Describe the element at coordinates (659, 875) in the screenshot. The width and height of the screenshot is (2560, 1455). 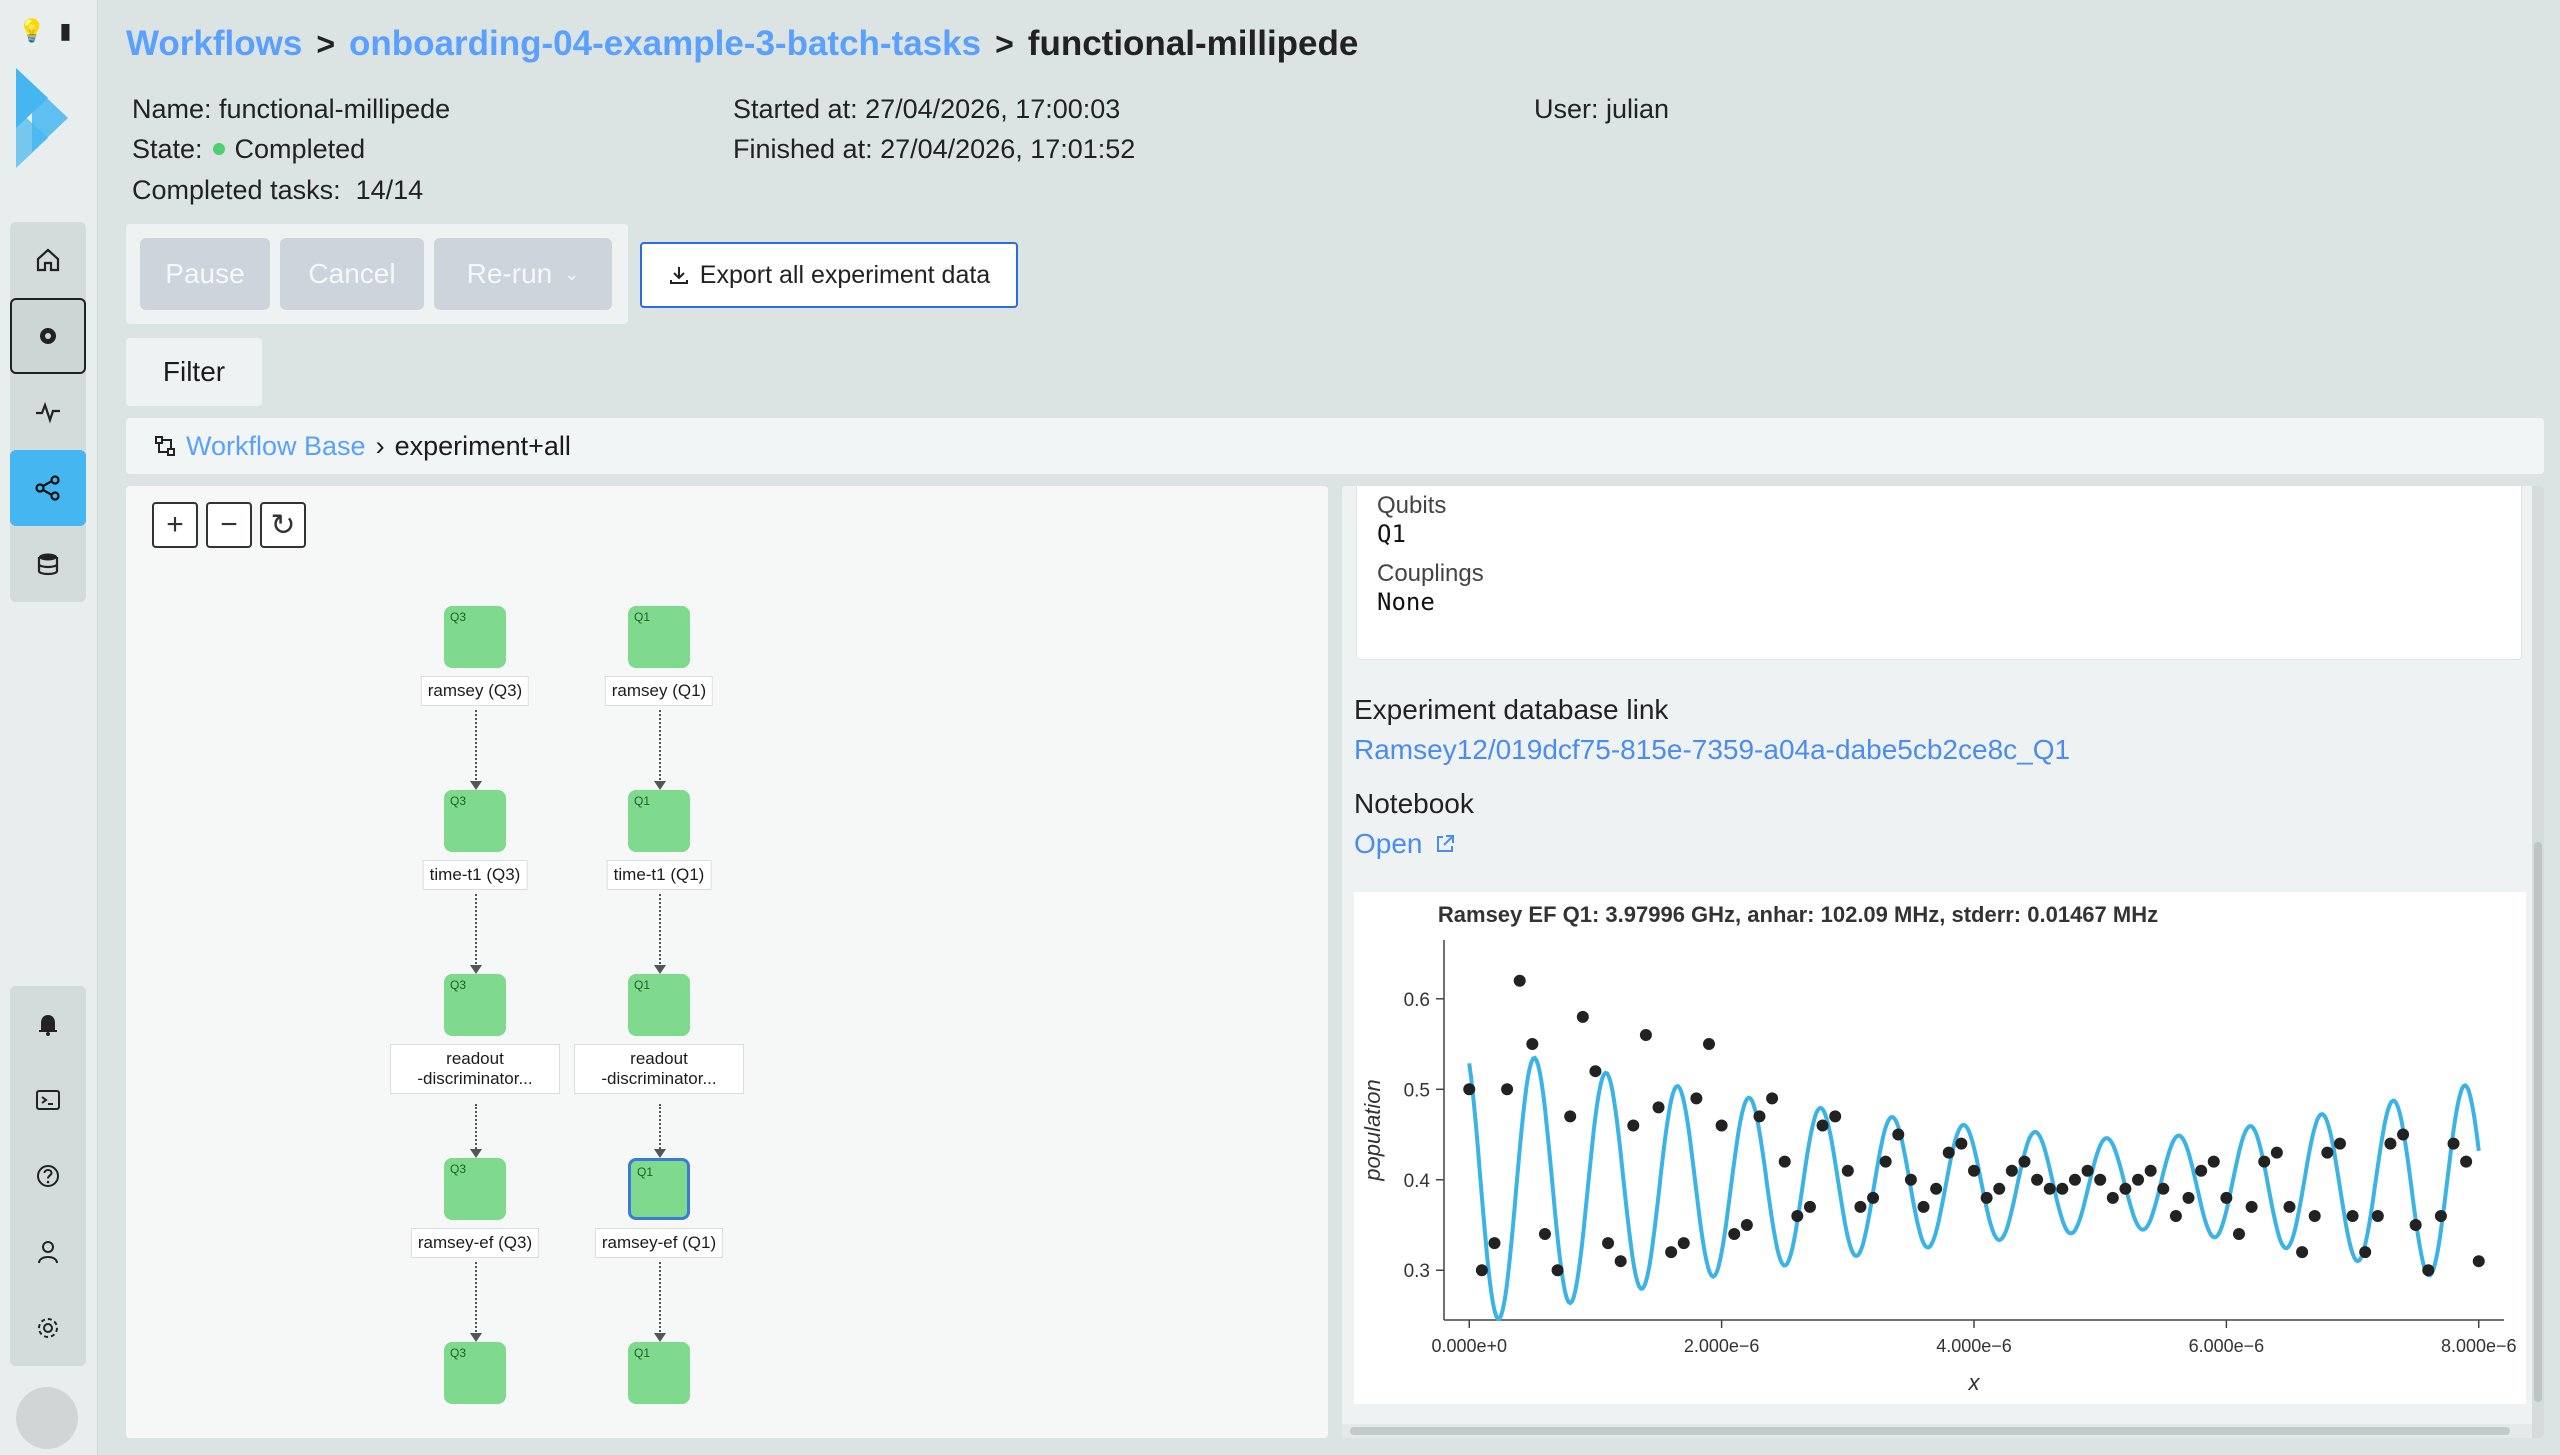
I see `graph-node-label: time-t1 (Q1)` at that location.